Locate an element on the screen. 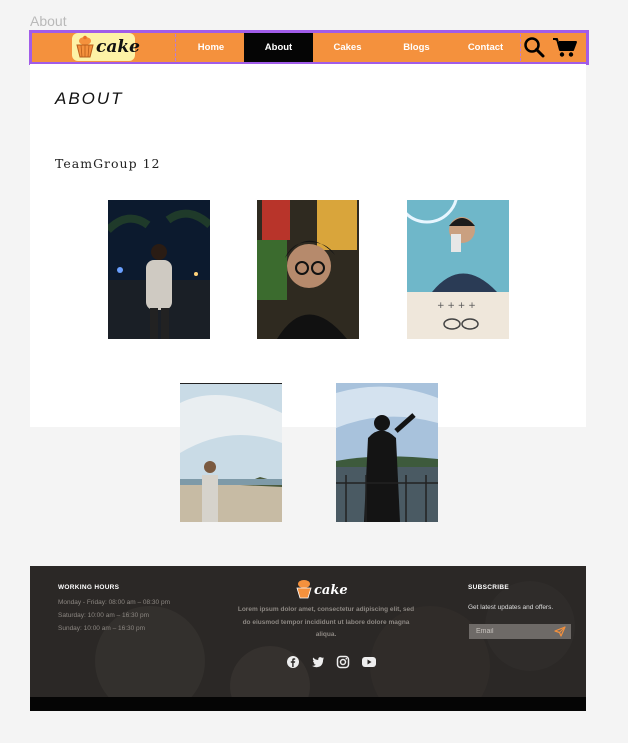 The width and height of the screenshot is (628, 743). subscribe-text: Get latest updates and offers. is located at coordinates (511, 607).